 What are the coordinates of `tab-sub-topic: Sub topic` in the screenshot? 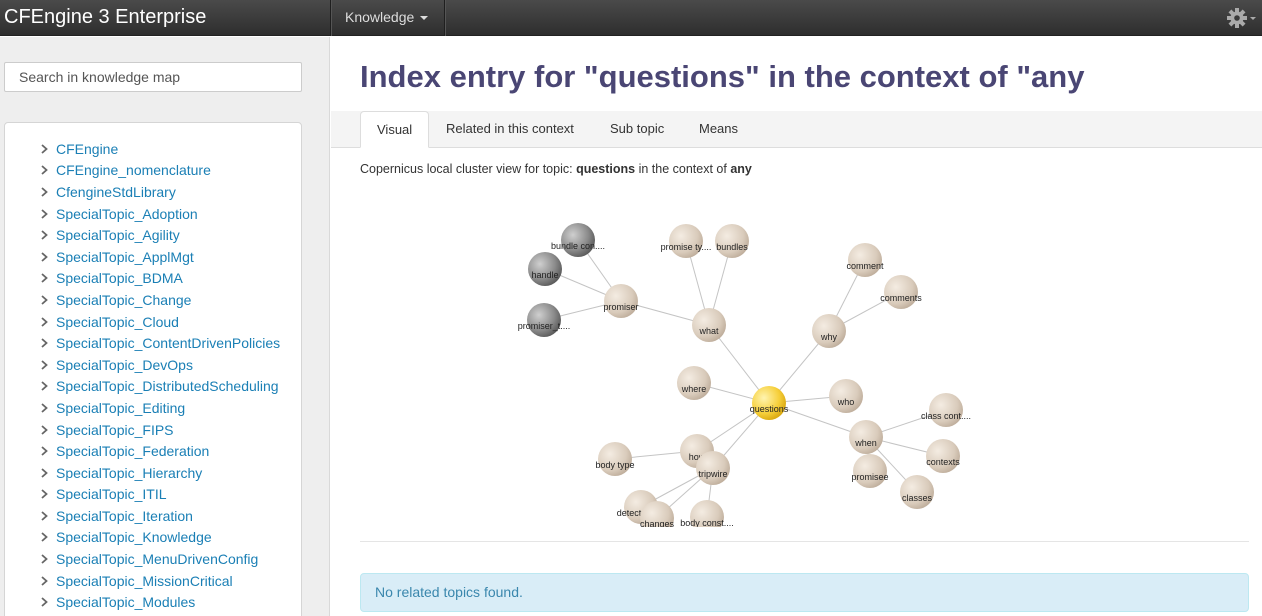 It's located at (637, 129).